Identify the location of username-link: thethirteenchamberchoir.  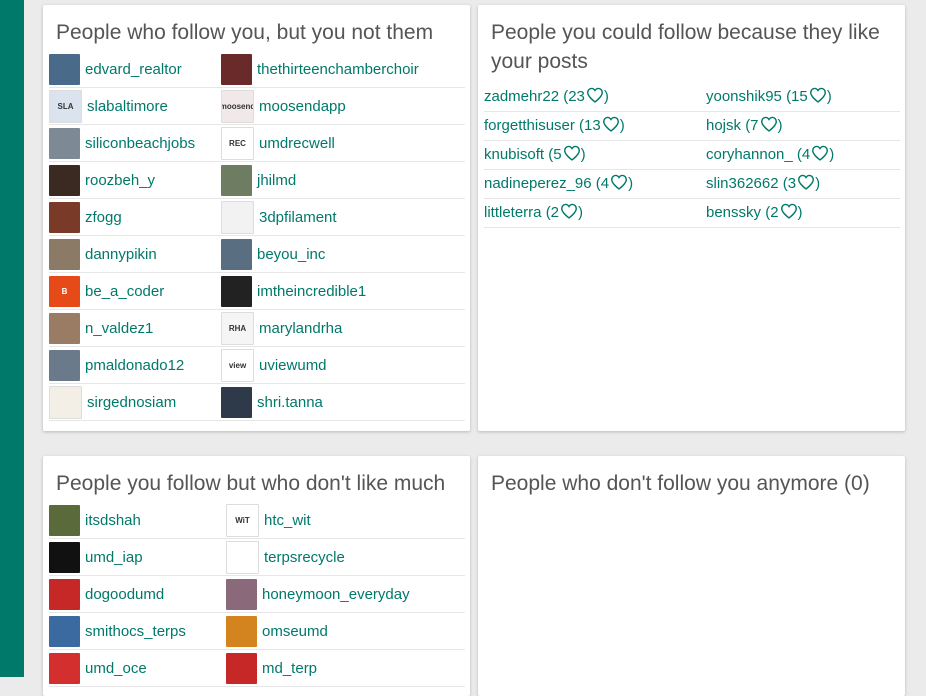
(338, 69).